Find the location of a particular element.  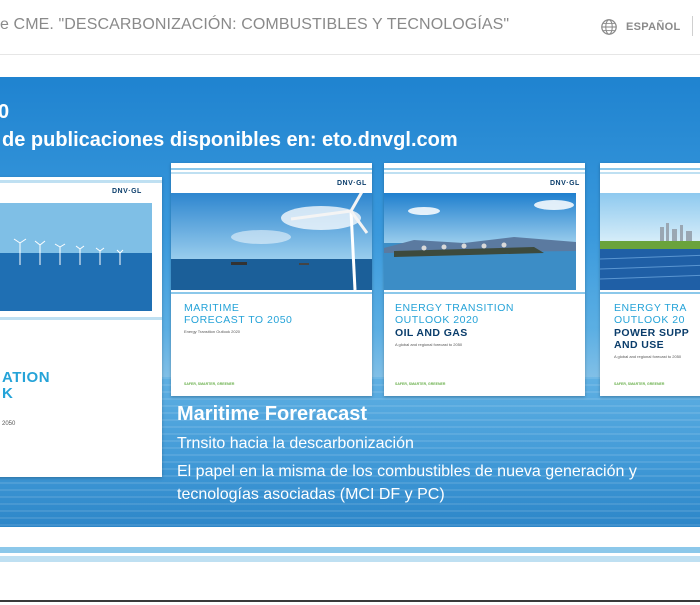

caption-title: Maritime Foreracast is located at coordinates (272, 414).